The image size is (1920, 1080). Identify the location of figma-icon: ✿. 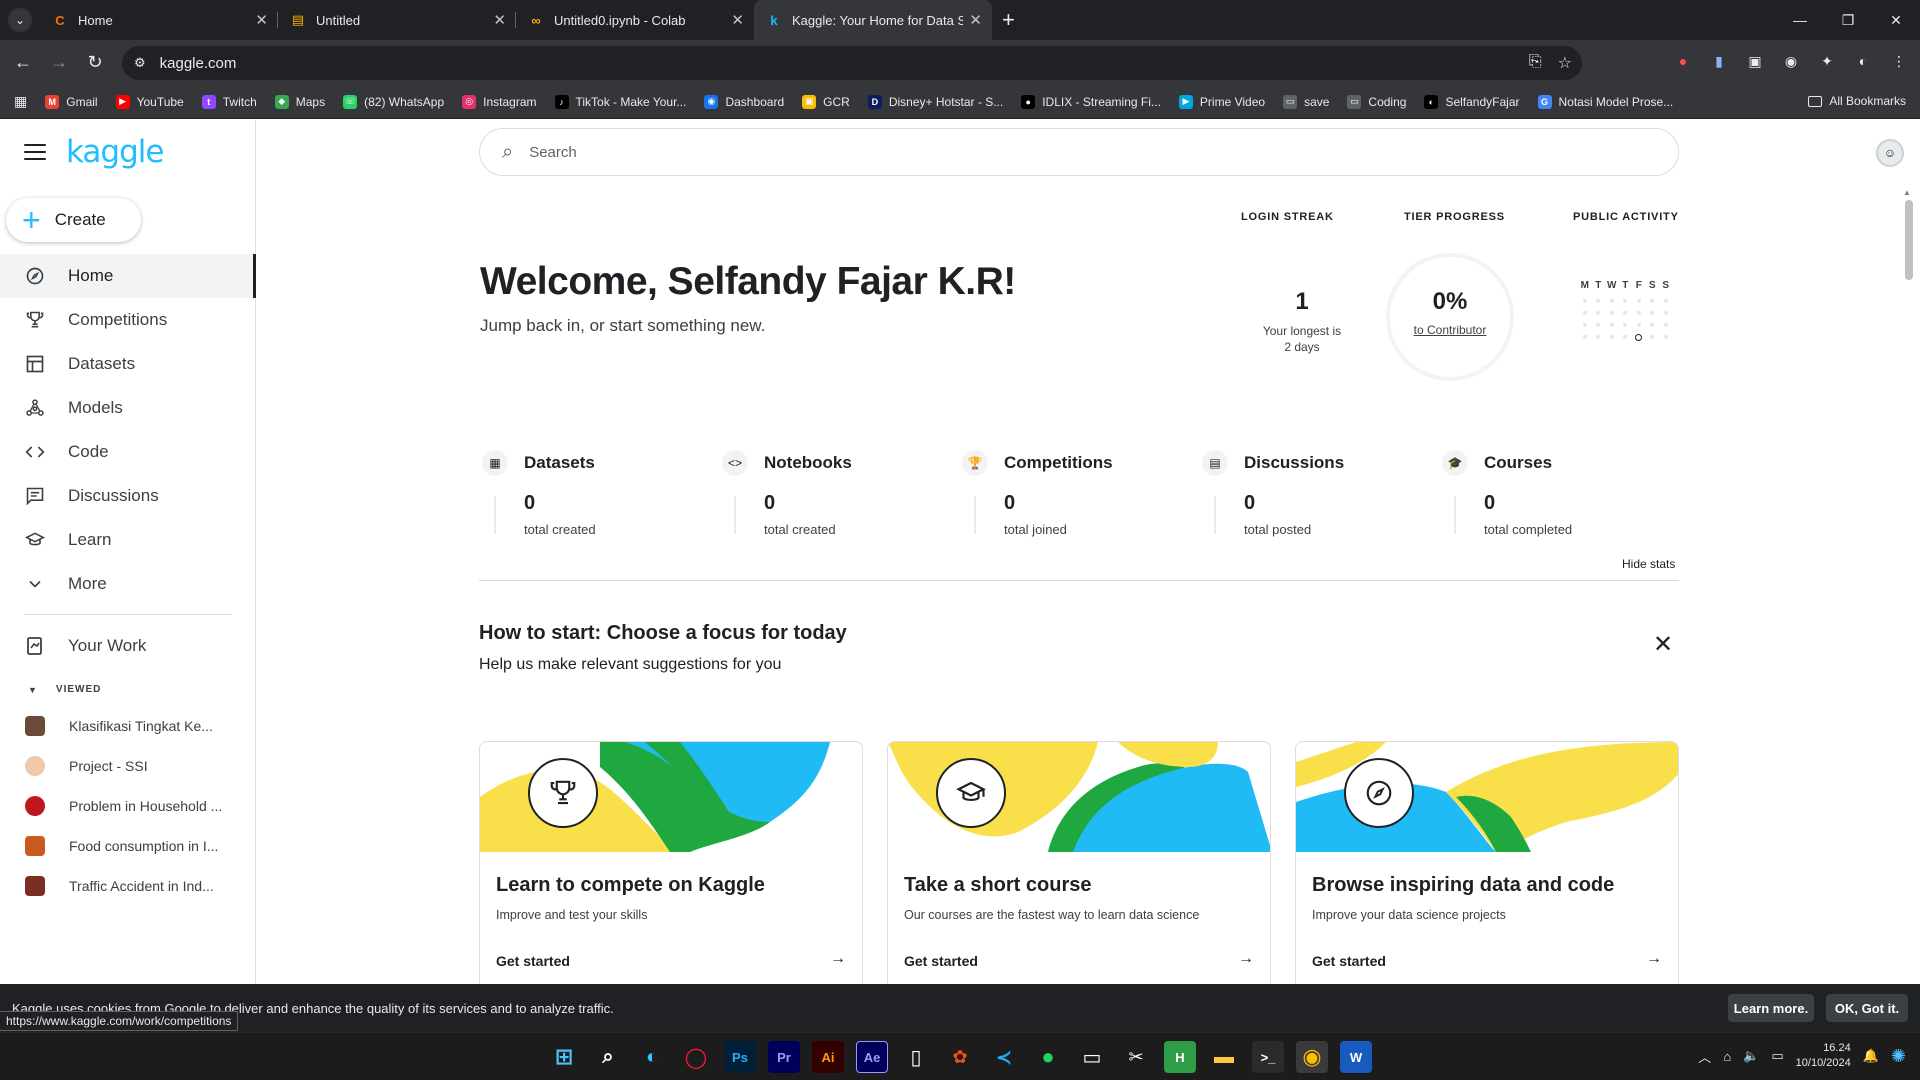
(960, 1057).